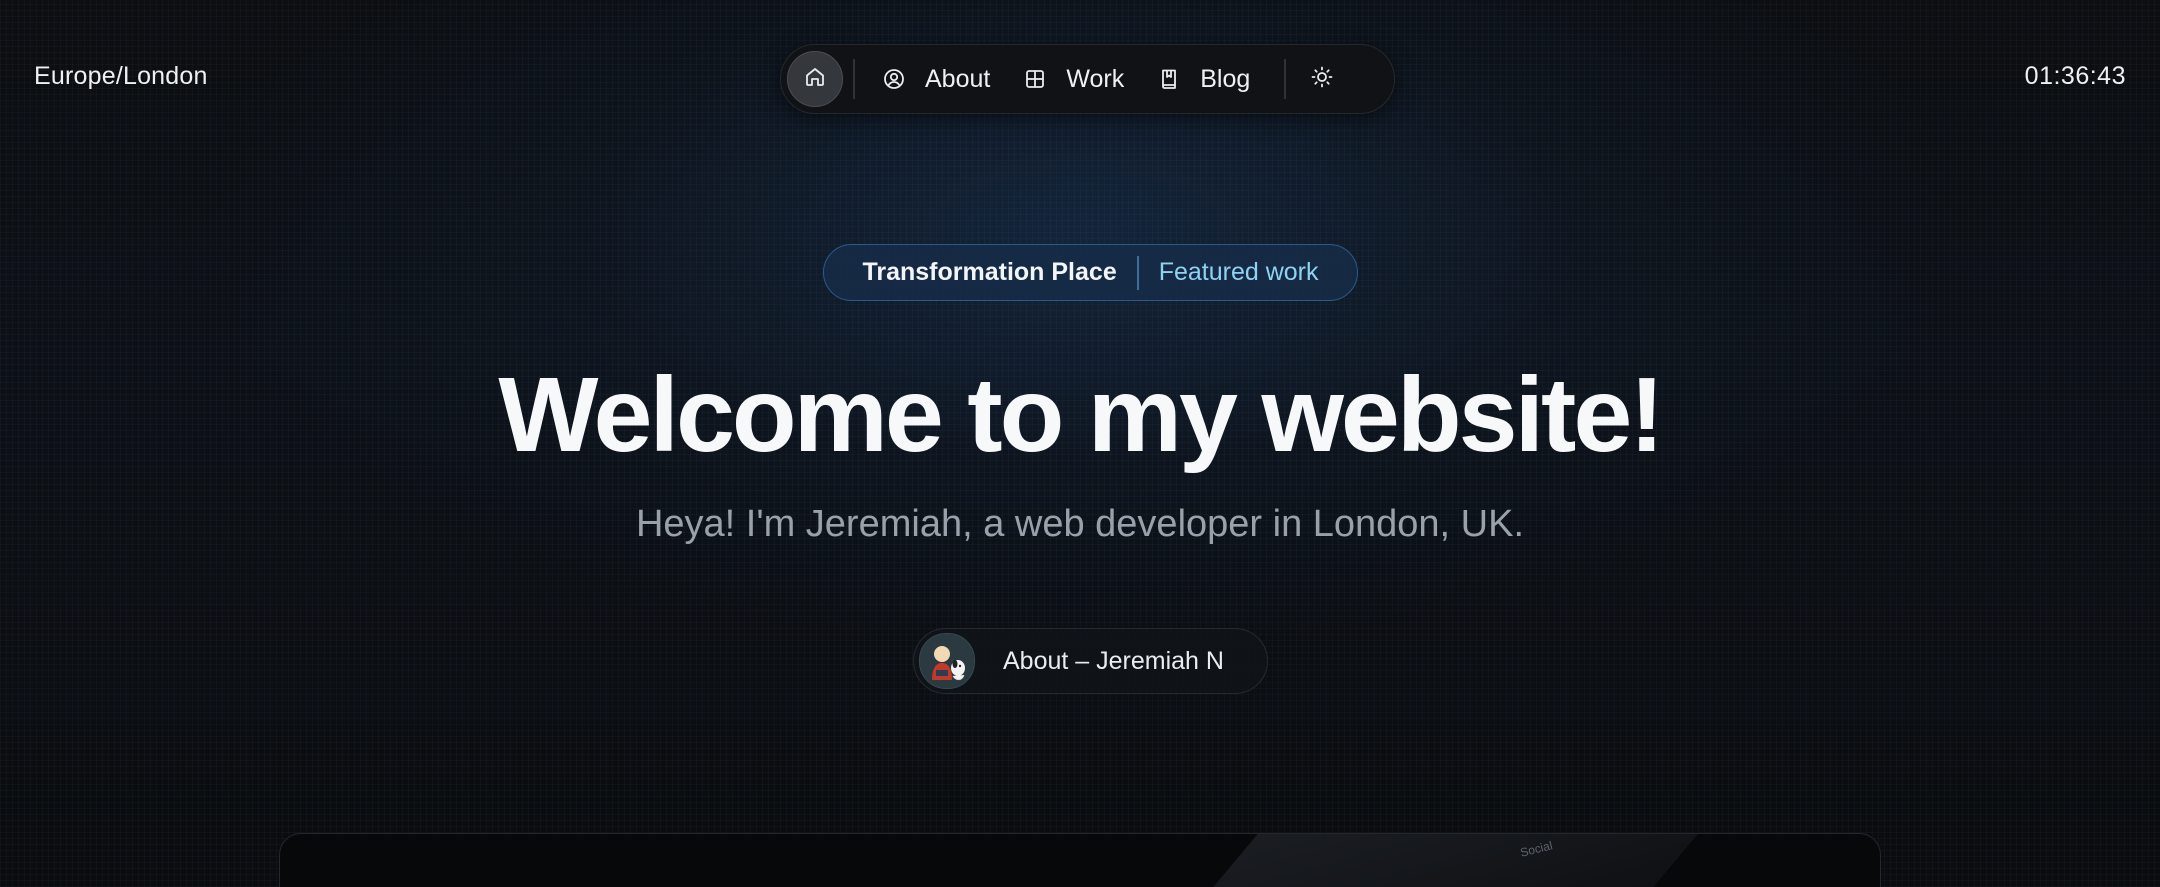 Image resolution: width=2160 pixels, height=887 pixels. What do you see at coordinates (1081, 415) in the screenshot?
I see `hero-title: Welcome to my website!` at bounding box center [1081, 415].